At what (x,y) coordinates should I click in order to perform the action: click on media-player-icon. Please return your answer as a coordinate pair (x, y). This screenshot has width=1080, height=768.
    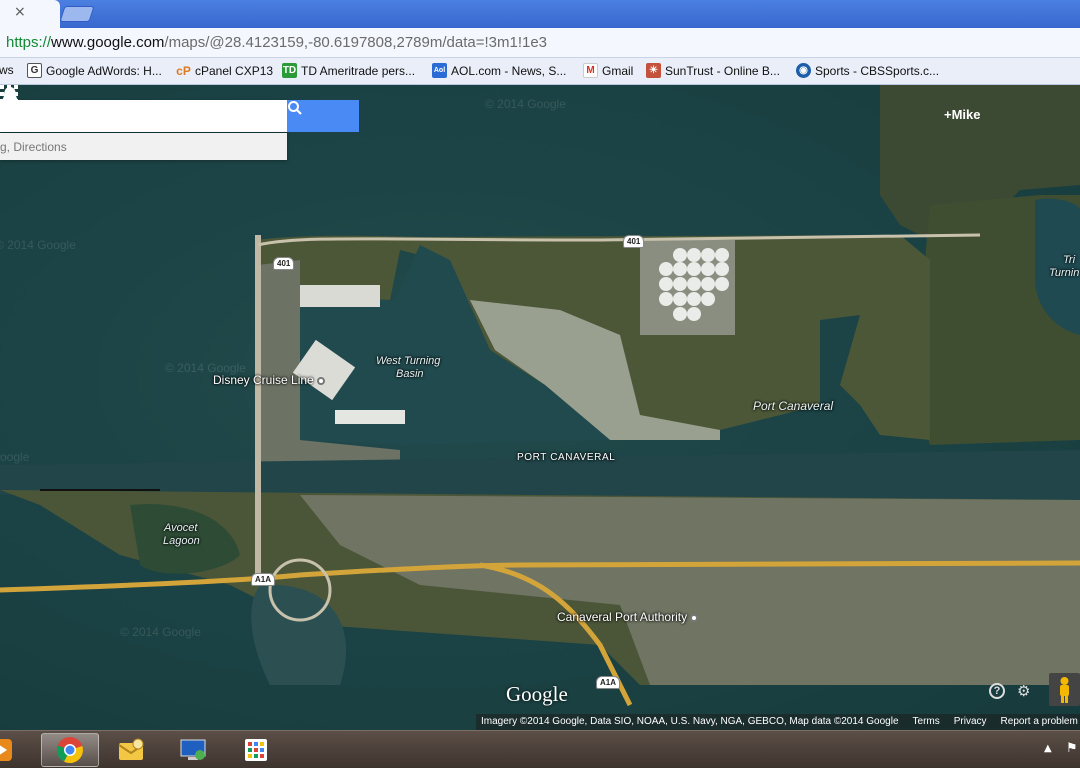
    Looking at the image, I should click on (6, 750).